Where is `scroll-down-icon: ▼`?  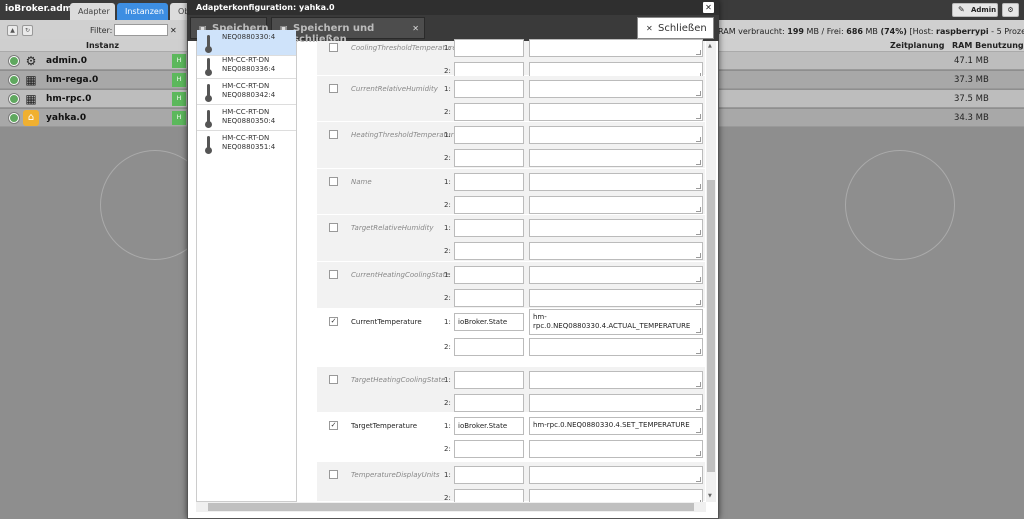 scroll-down-icon: ▼ is located at coordinates (710, 496).